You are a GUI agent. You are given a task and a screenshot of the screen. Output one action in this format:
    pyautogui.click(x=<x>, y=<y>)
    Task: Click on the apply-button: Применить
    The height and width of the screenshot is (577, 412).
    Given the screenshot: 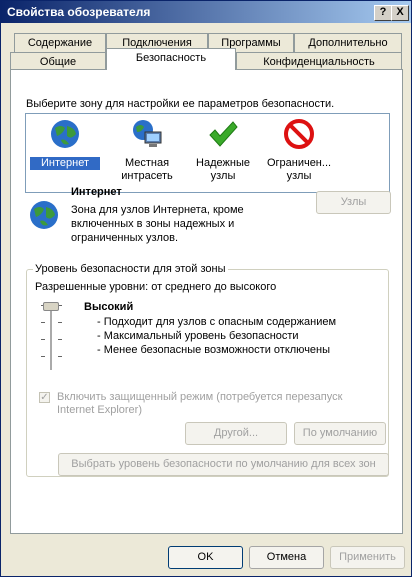 What is the action you would take?
    pyautogui.click(x=367, y=557)
    